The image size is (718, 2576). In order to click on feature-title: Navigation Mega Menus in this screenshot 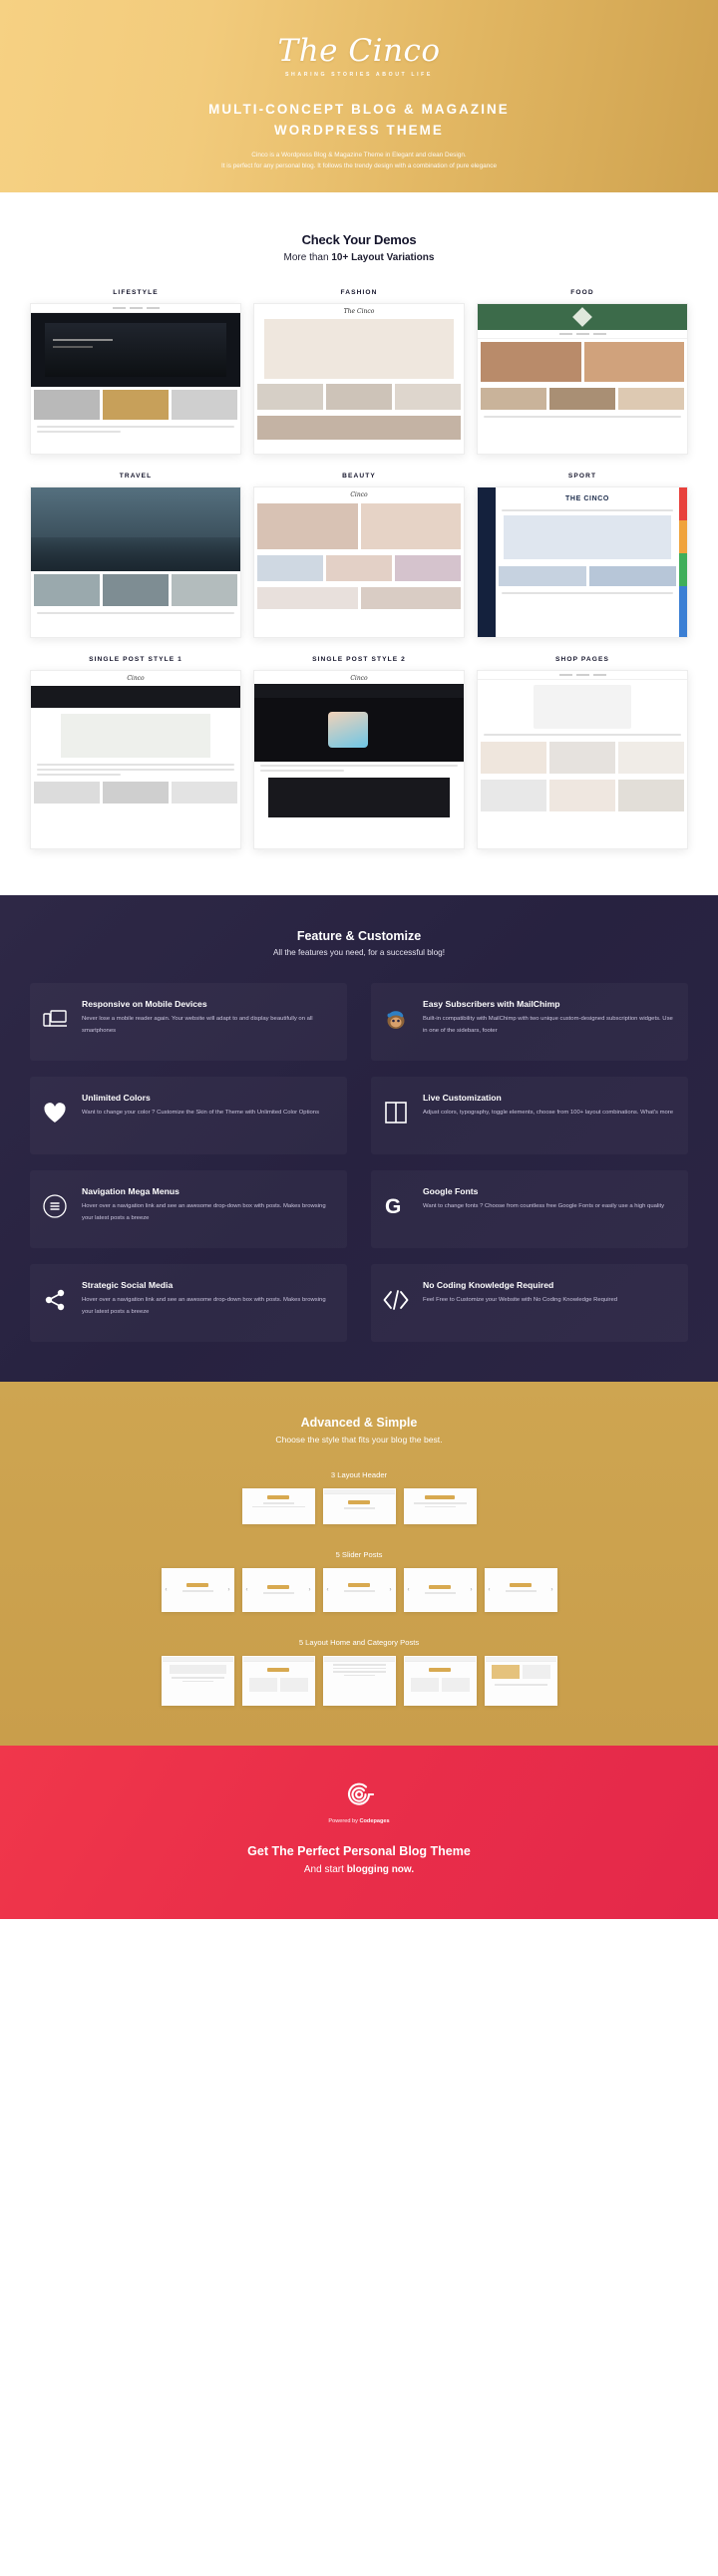, I will do `click(131, 1191)`.